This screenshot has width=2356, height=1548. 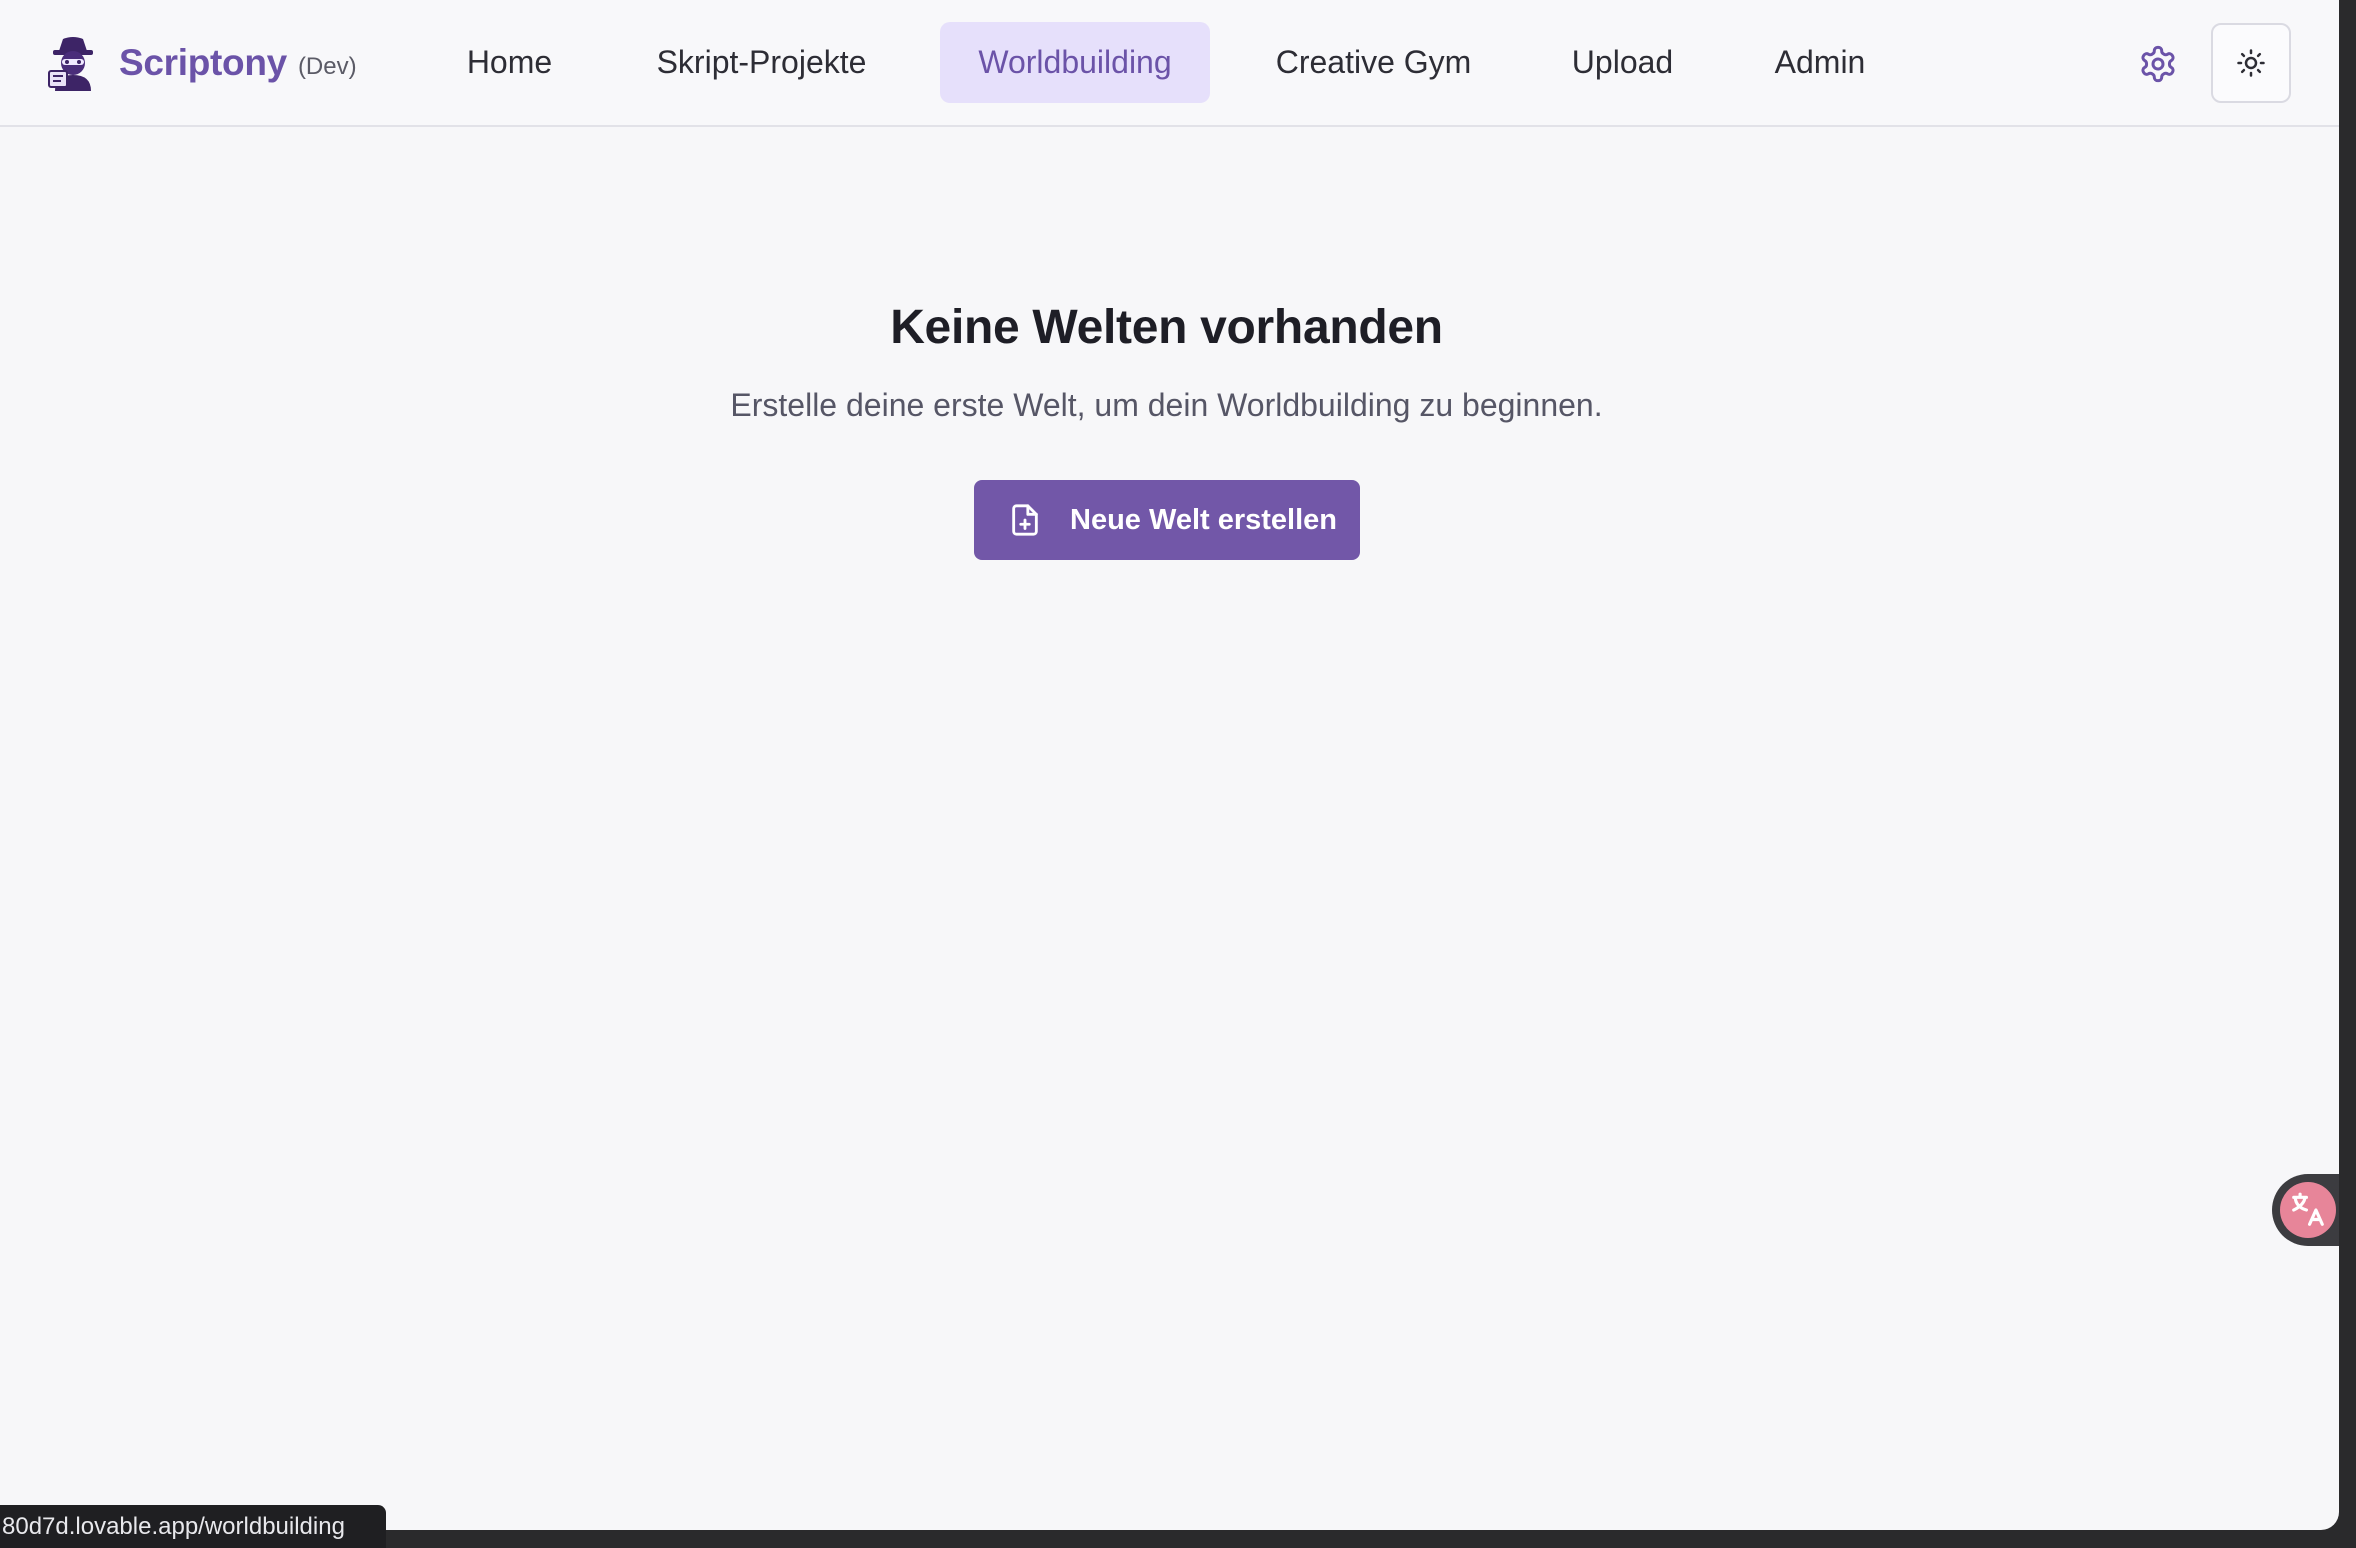 What do you see at coordinates (1166, 327) in the screenshot?
I see `empty-state-title: Keine Welten vorhanden` at bounding box center [1166, 327].